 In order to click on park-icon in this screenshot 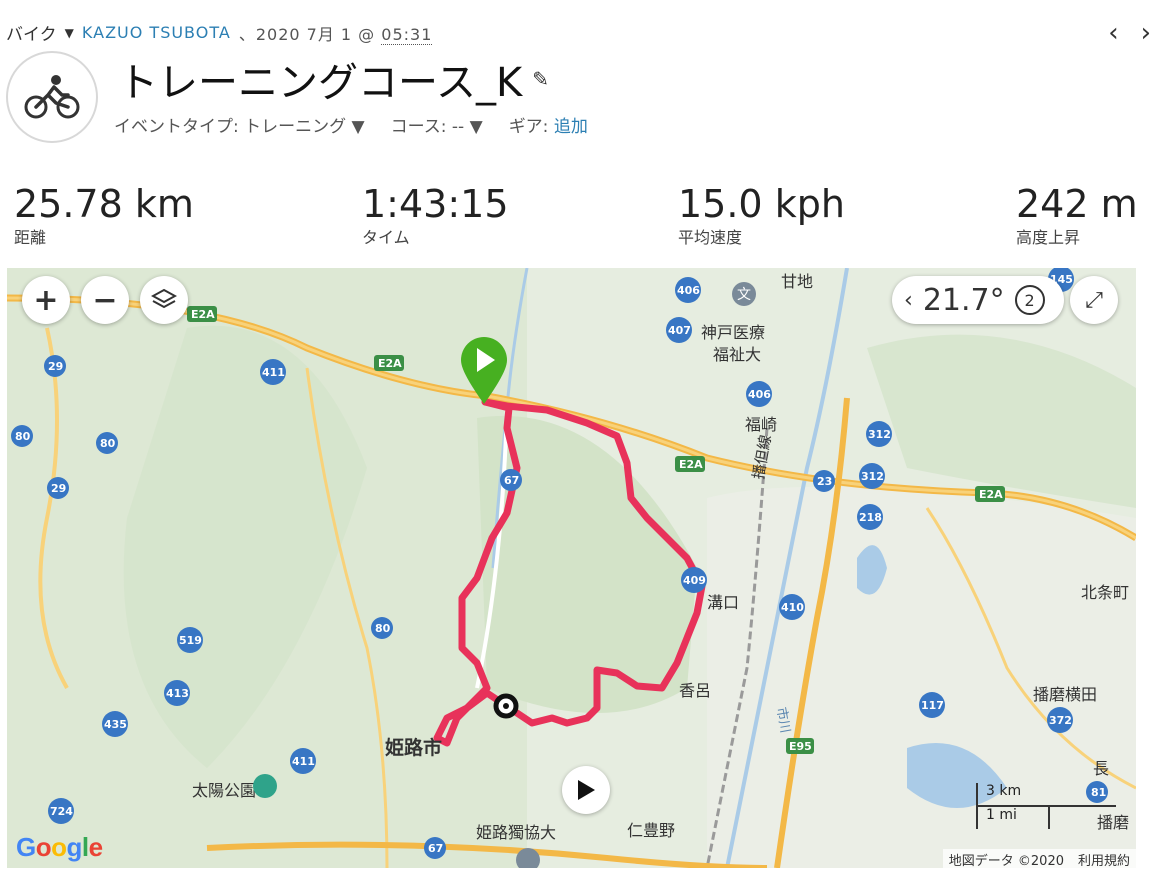, I will do `click(265, 786)`.